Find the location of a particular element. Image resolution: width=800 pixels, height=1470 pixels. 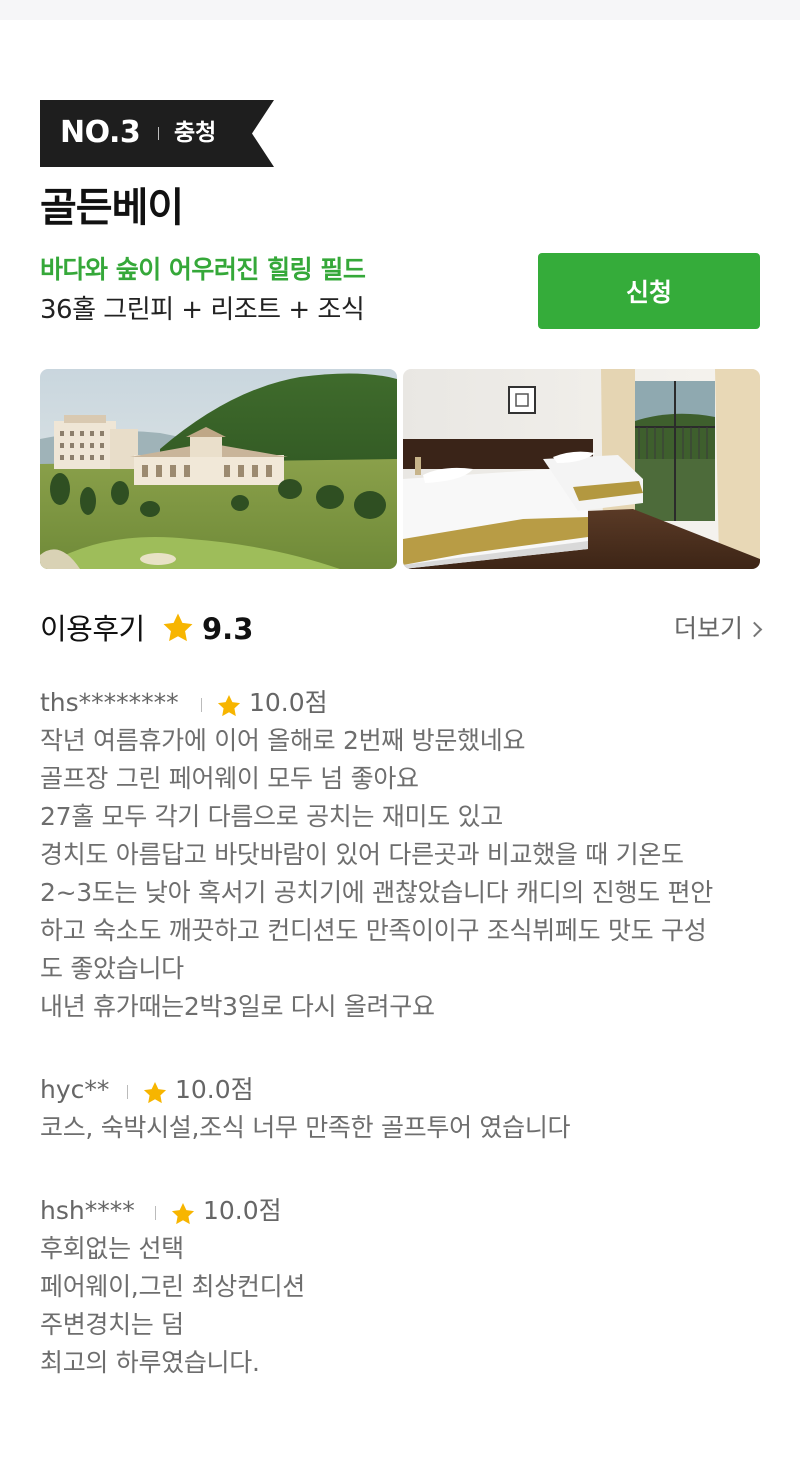

review-text: 코스, 숙박시설,조식 너무 만족한 골프투어 였습니다 is located at coordinates (400, 1128).